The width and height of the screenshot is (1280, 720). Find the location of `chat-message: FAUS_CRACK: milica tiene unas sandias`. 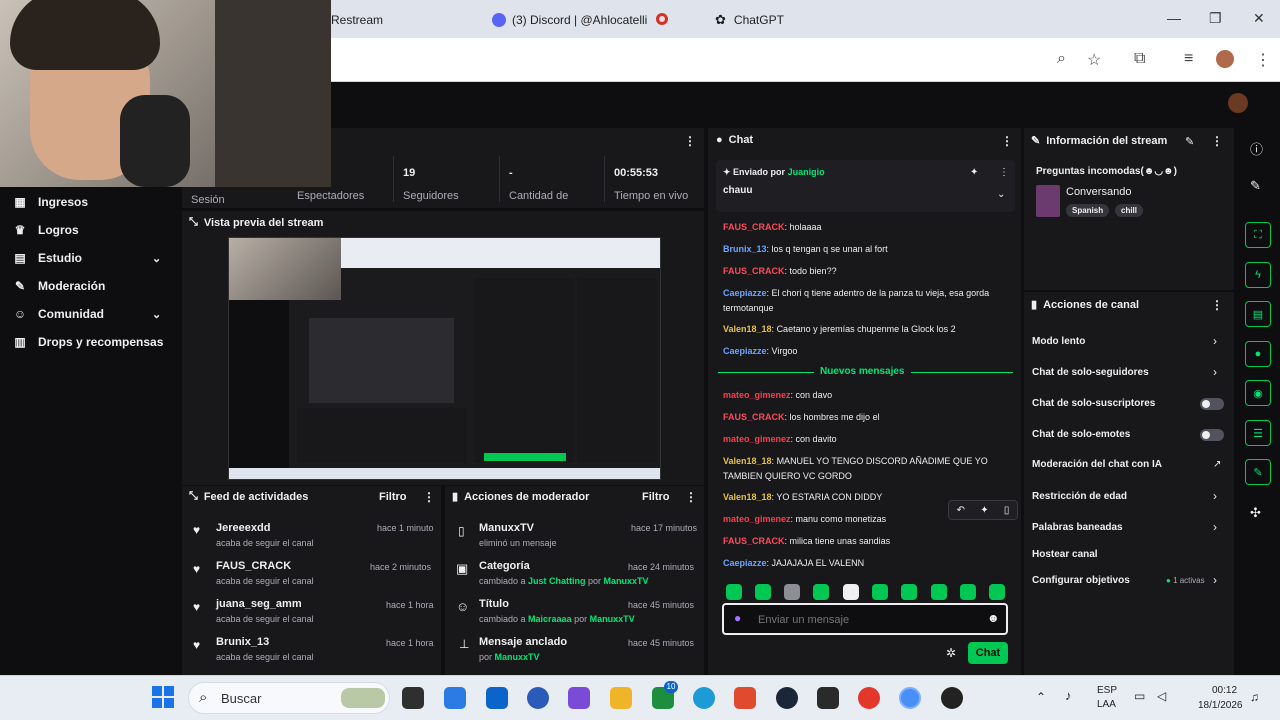

chat-message: FAUS_CRACK: milica tiene unas sandias is located at coordinates (865, 541).